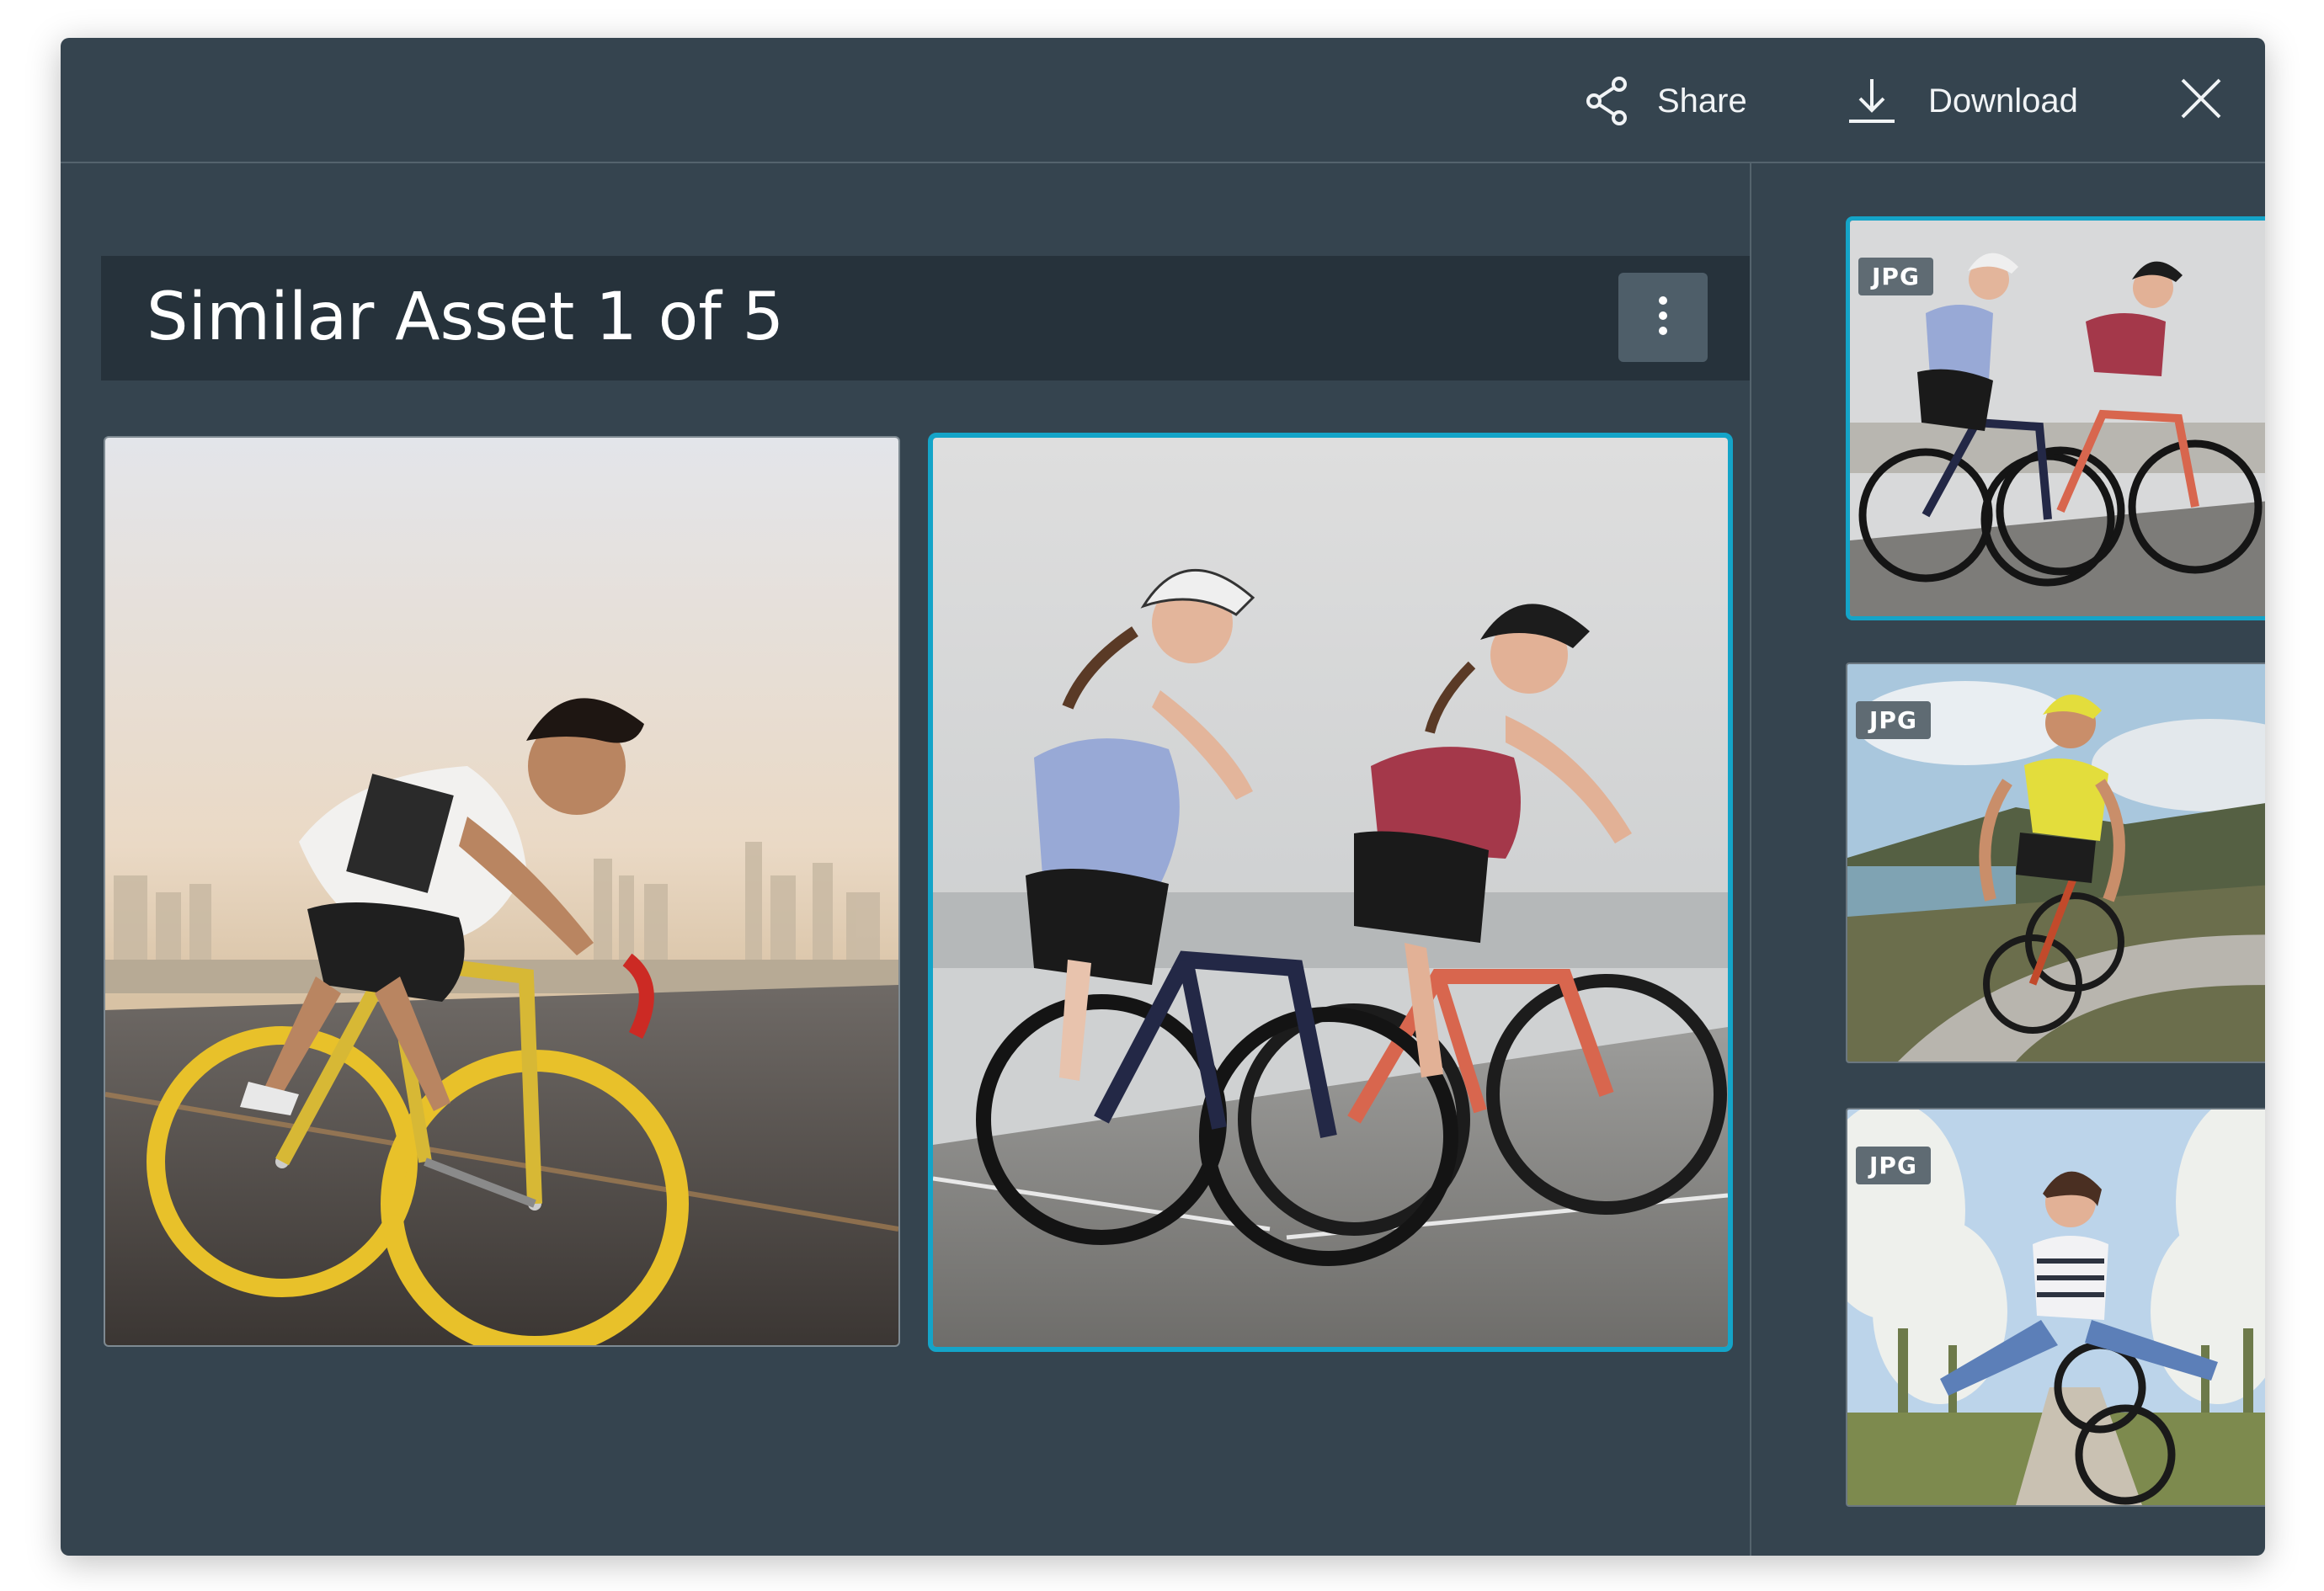 The height and width of the screenshot is (1591, 2324). I want to click on download-icon, so click(1871, 101).